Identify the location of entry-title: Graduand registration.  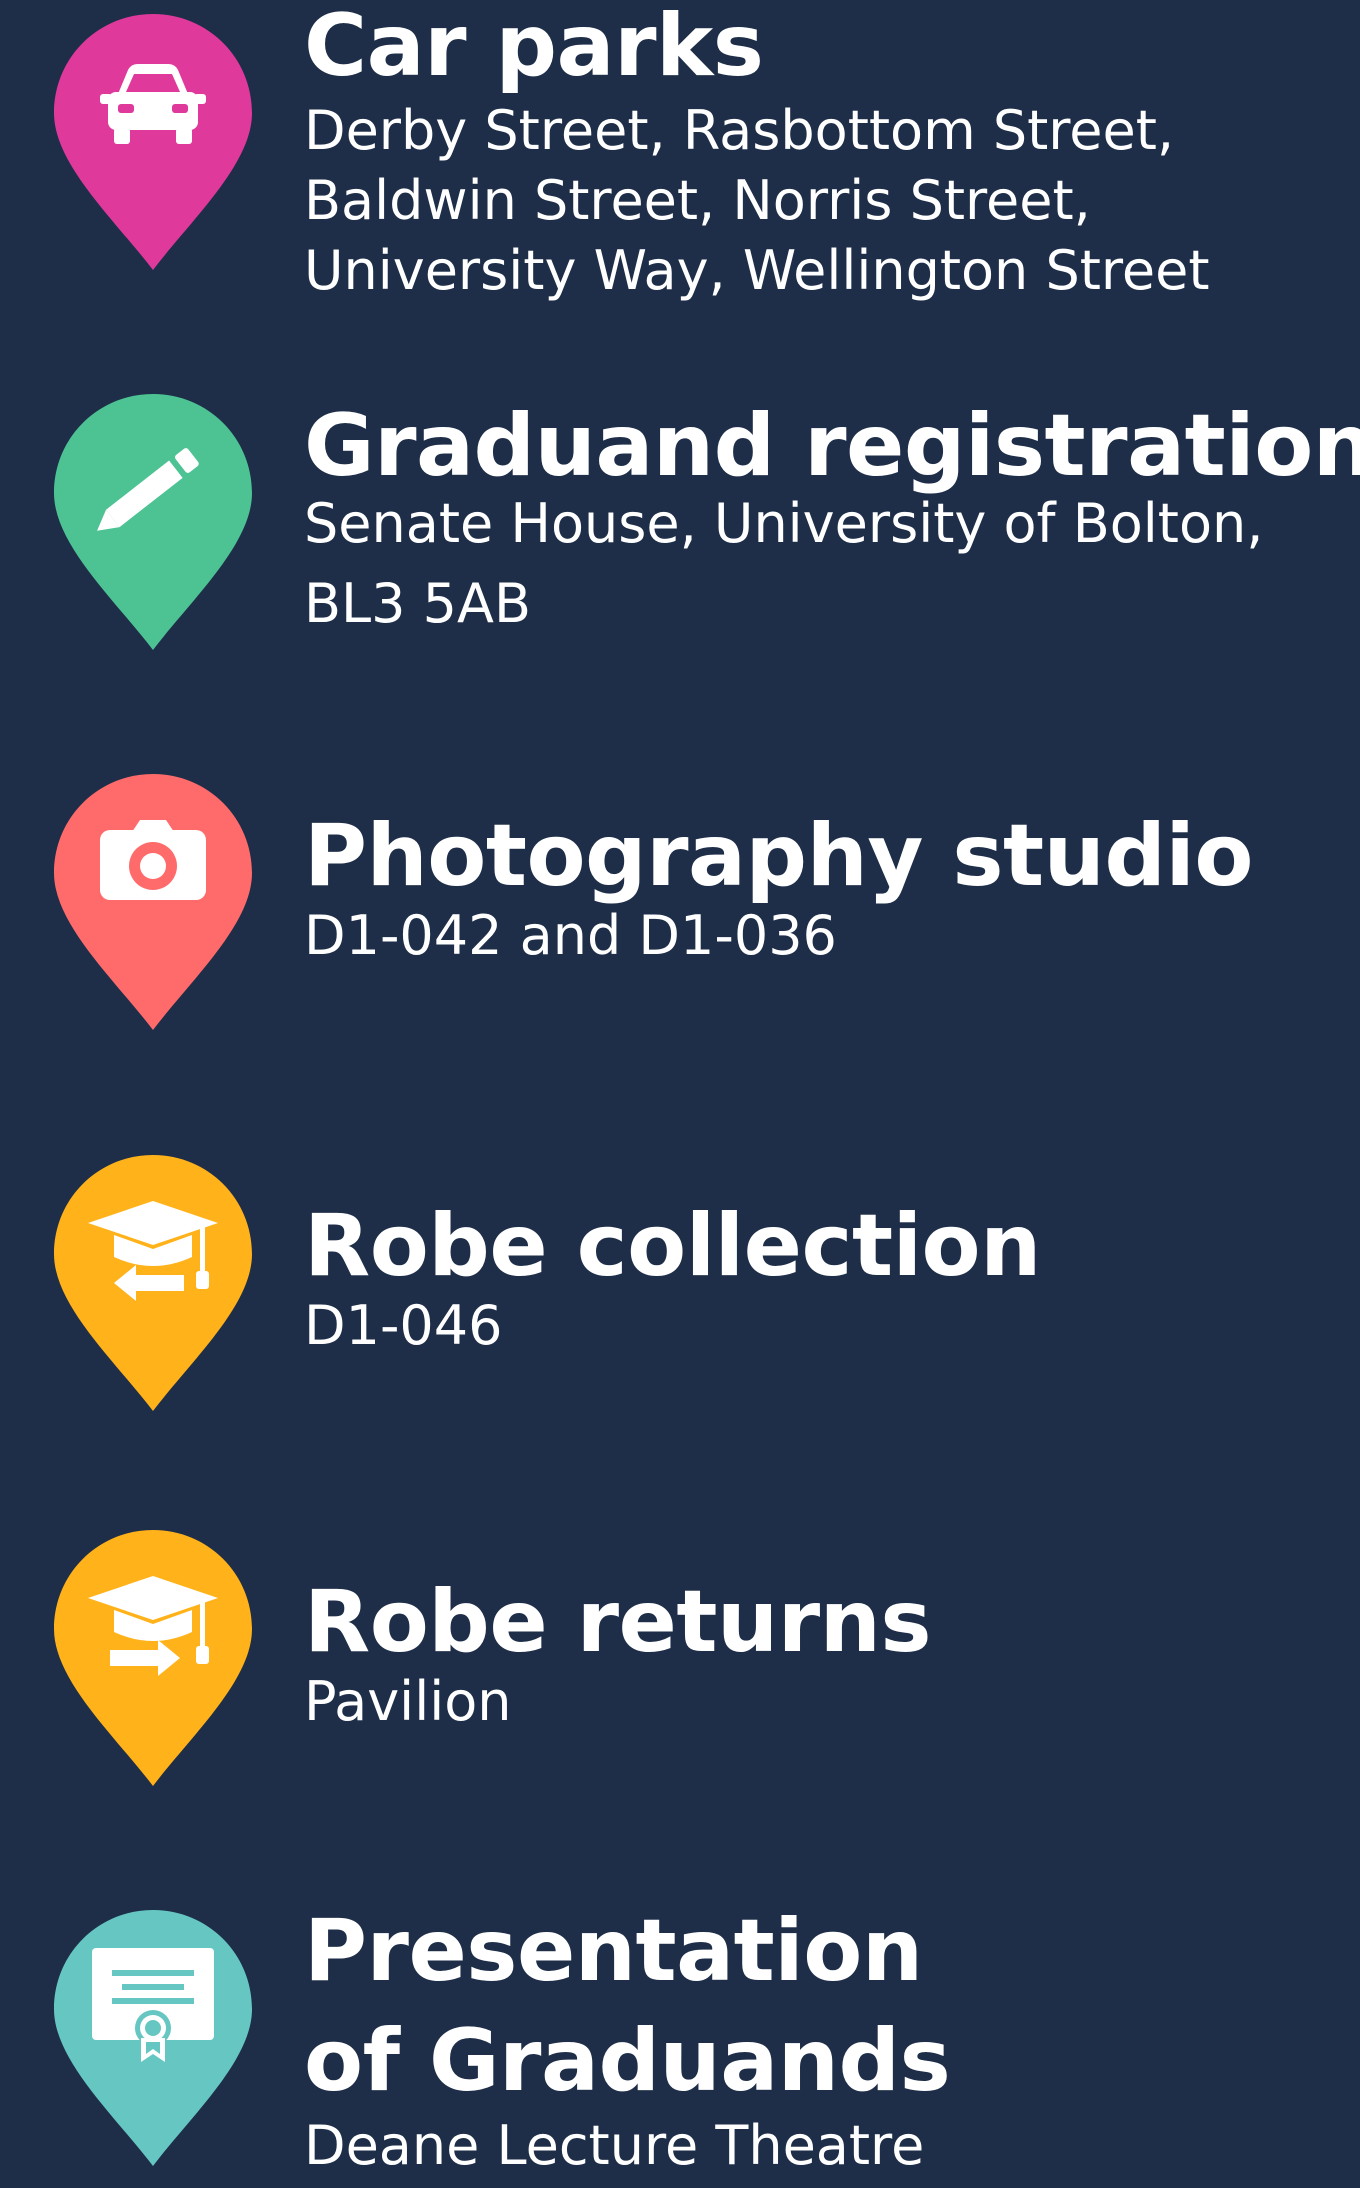
(832, 446).